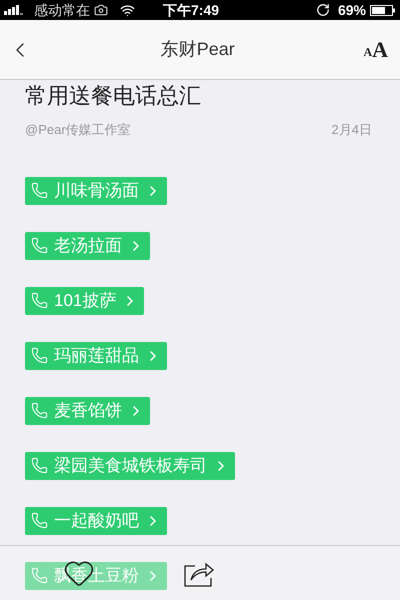 The height and width of the screenshot is (600, 400). What do you see at coordinates (96, 190) in the screenshot?
I see `call-button: 川味骨汤面` at bounding box center [96, 190].